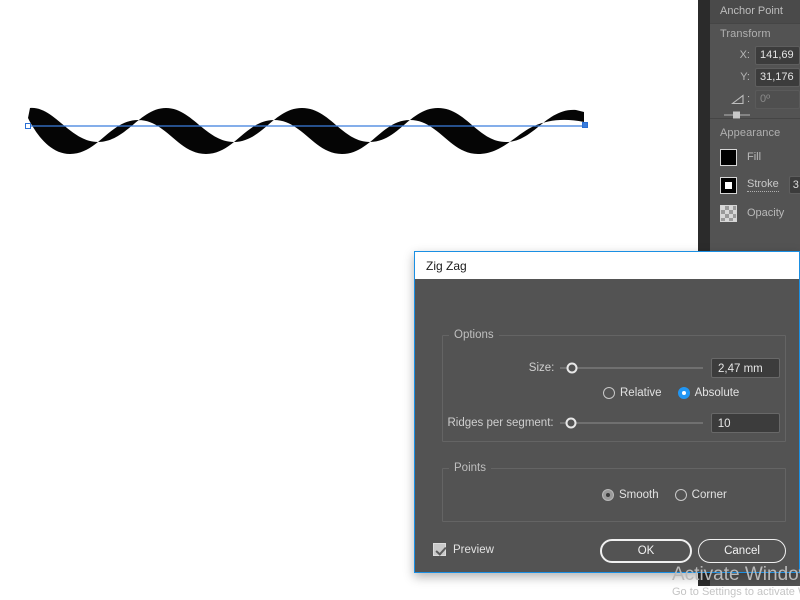  I want to click on dialog-titlebar: Zig Zag, so click(607, 265).